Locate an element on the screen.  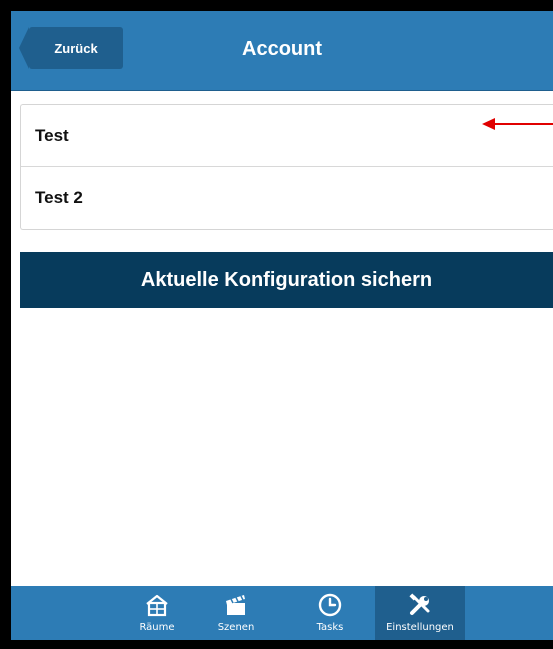
tab-label: Szenen is located at coordinates (236, 627).